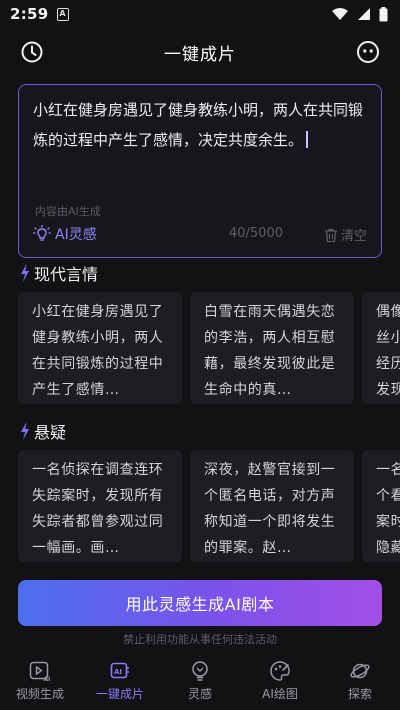 This screenshot has width=400, height=710. I want to click on disclaimer-text: 禁止利用功能从事任何违法活动, so click(200, 639).